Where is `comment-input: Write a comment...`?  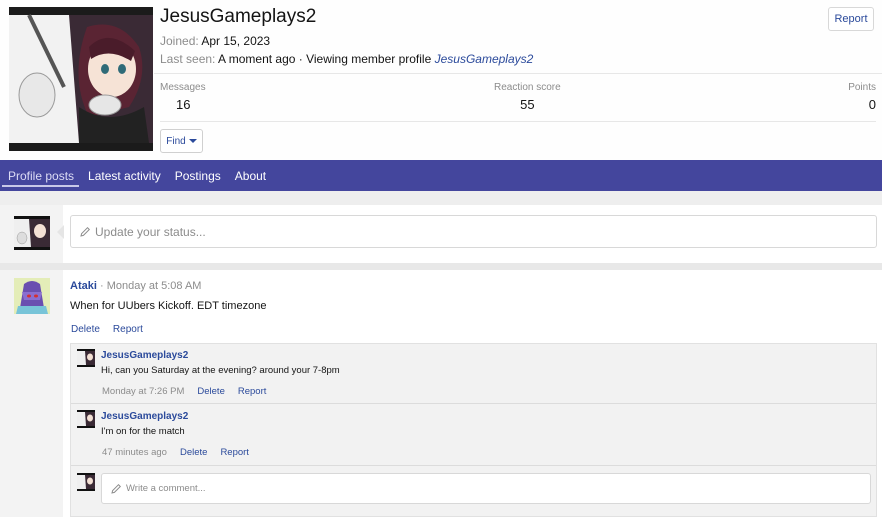
comment-input: Write a comment... is located at coordinates (486, 488).